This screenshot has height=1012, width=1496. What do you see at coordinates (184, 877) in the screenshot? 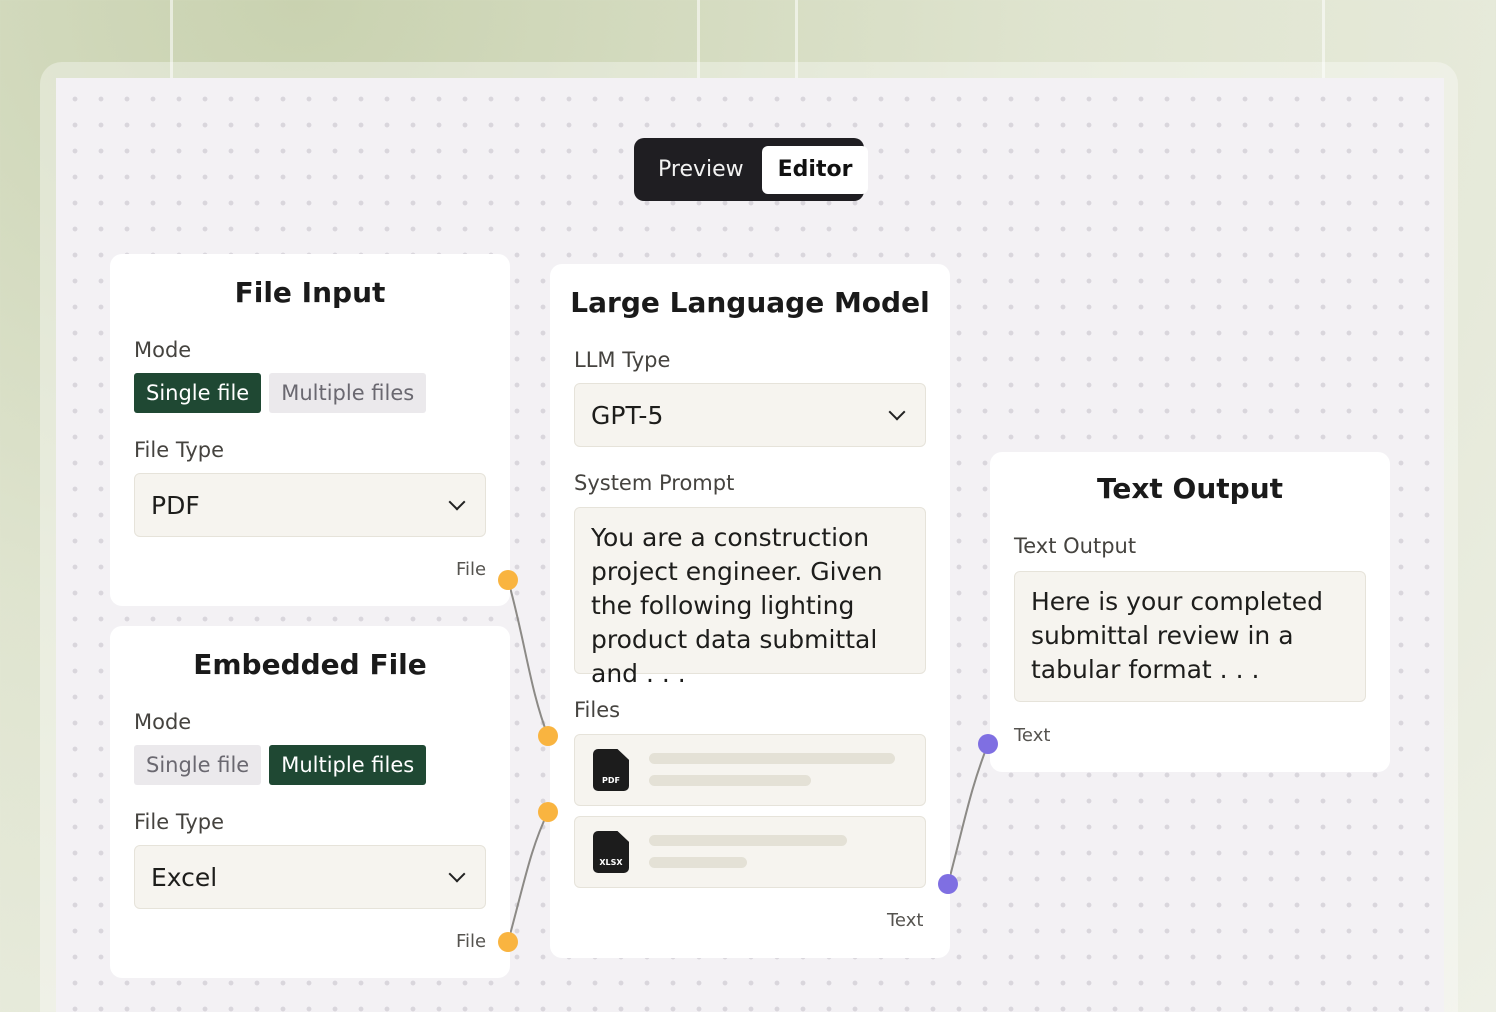
I see `file-type-value: Excel` at bounding box center [184, 877].